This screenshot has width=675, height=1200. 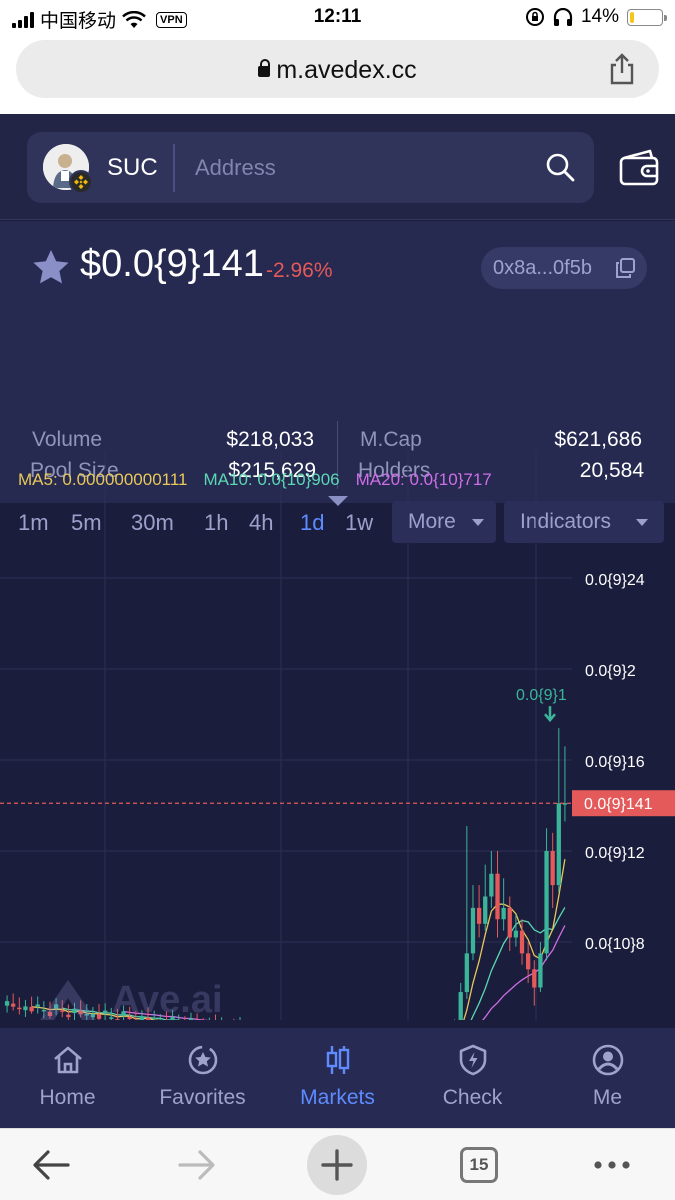 What do you see at coordinates (563, 17) in the screenshot?
I see `headphones-icon` at bounding box center [563, 17].